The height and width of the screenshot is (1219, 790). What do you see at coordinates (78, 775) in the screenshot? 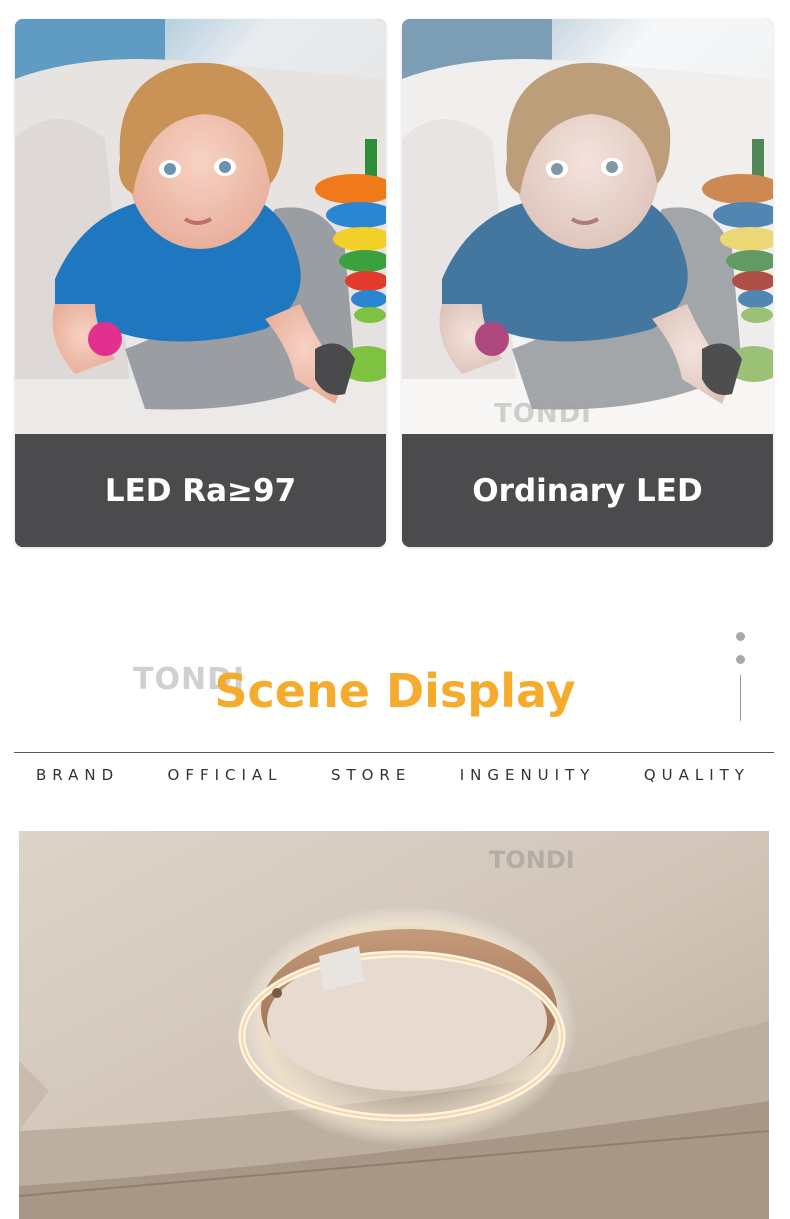
I see `tagline-word: BRAND` at bounding box center [78, 775].